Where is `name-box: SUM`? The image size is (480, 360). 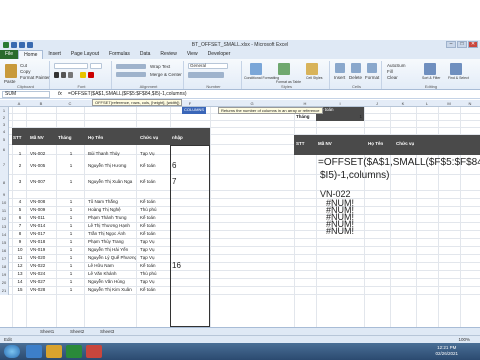
name-box: SUM is located at coordinates (26, 94).